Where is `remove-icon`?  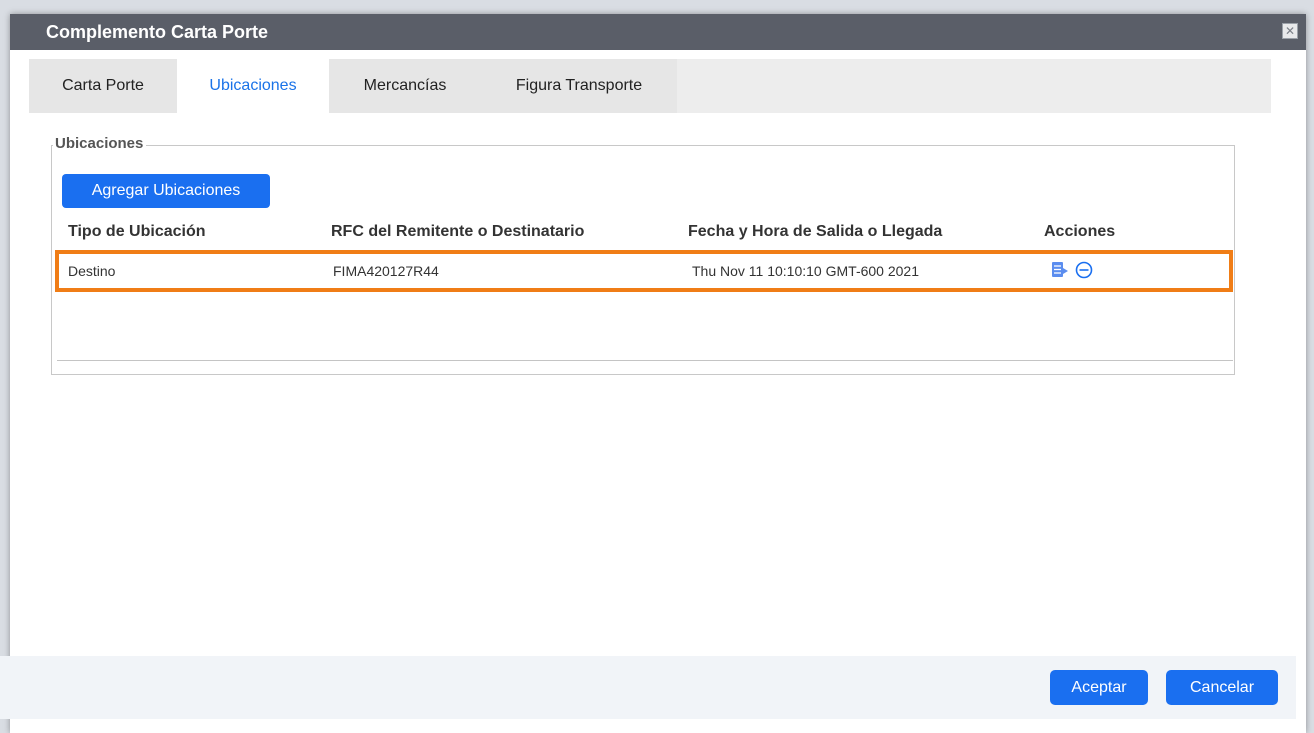
remove-icon is located at coordinates (1084, 270).